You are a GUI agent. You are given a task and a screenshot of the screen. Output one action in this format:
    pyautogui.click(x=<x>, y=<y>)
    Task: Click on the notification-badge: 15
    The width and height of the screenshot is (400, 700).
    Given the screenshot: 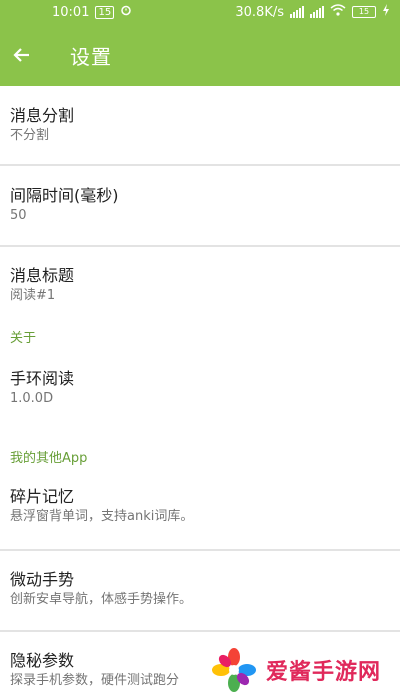 What is the action you would take?
    pyautogui.click(x=105, y=12)
    